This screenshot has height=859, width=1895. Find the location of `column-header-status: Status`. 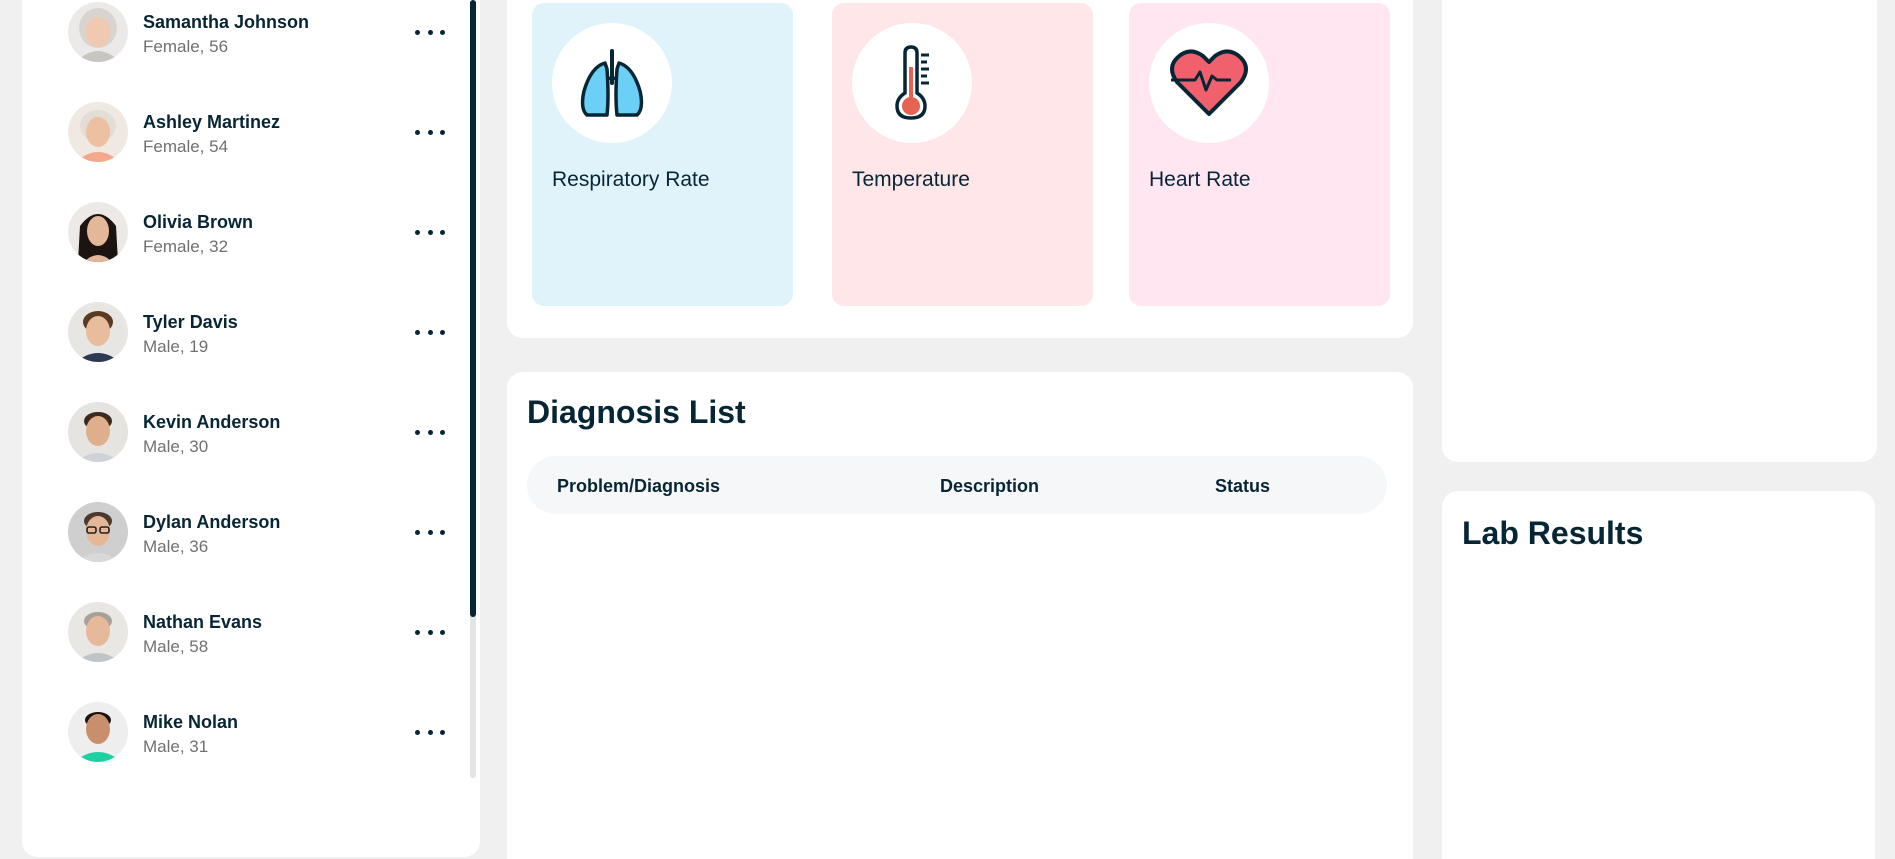

column-header-status: Status is located at coordinates (1243, 486).